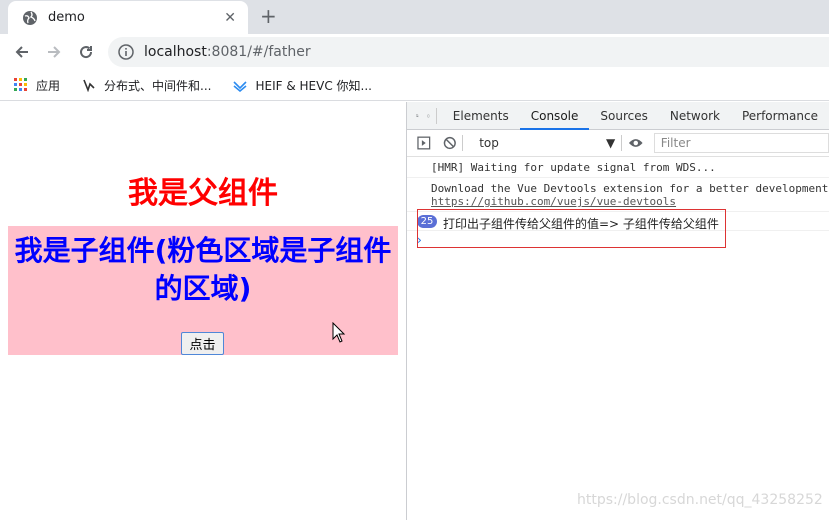 This screenshot has width=829, height=520. I want to click on clear-console-icon, so click(450, 143).